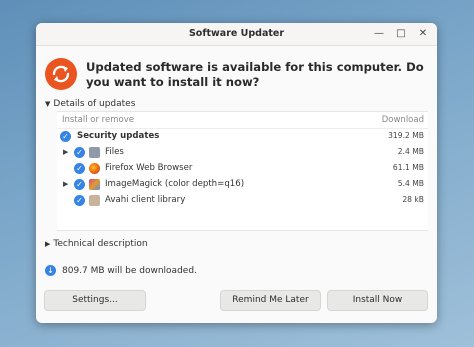 The height and width of the screenshot is (347, 474). I want to click on column-install: Install or remove, so click(98, 120).